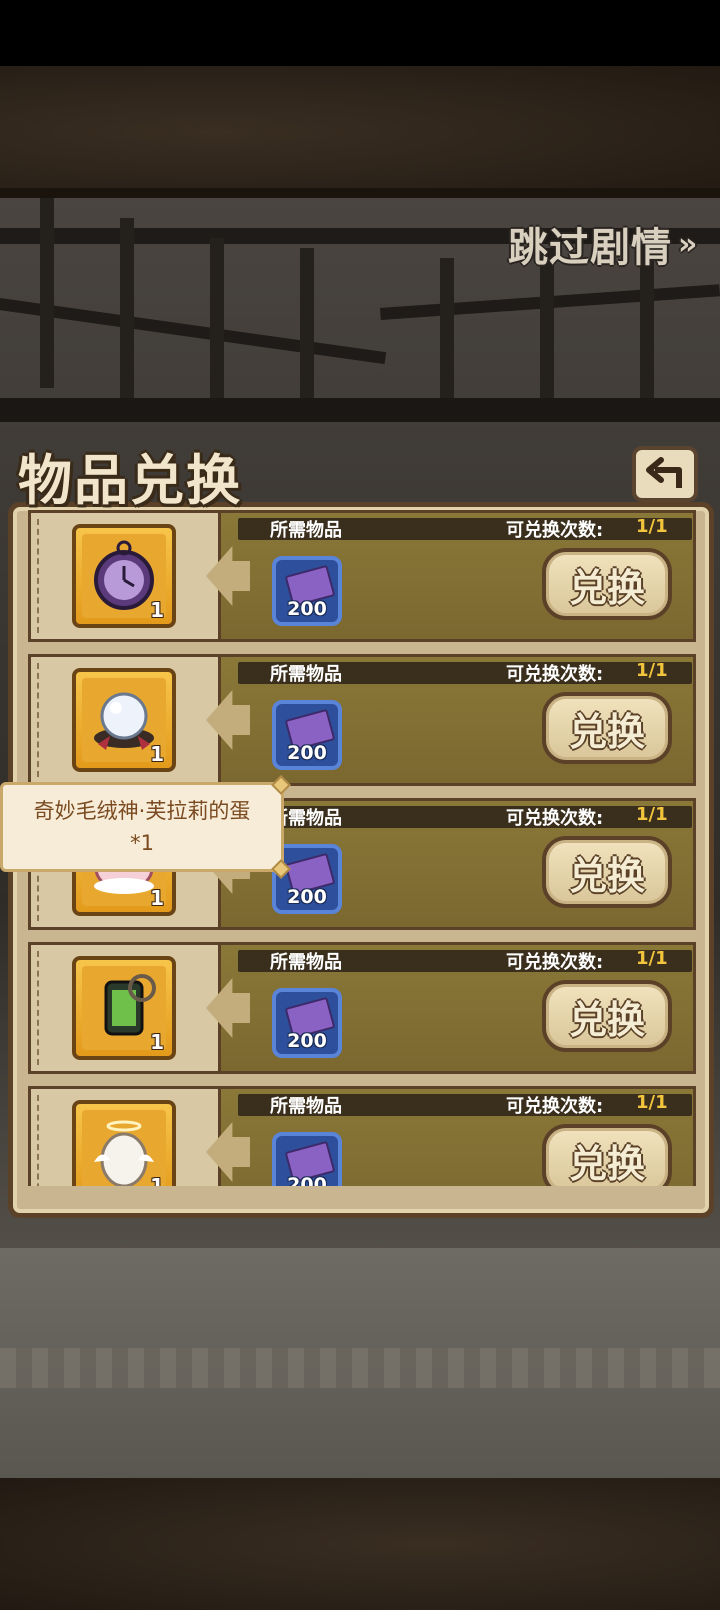  What do you see at coordinates (130, 480) in the screenshot?
I see `panel-title: 物品兑换` at bounding box center [130, 480].